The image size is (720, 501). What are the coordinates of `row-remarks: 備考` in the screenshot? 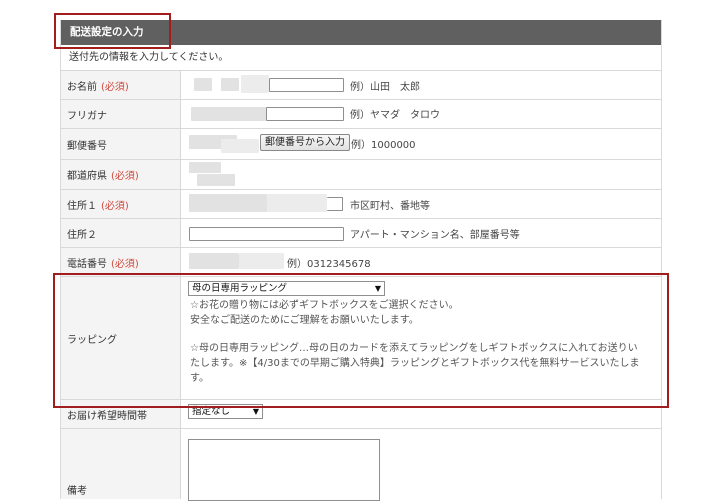 It's located at (361, 465).